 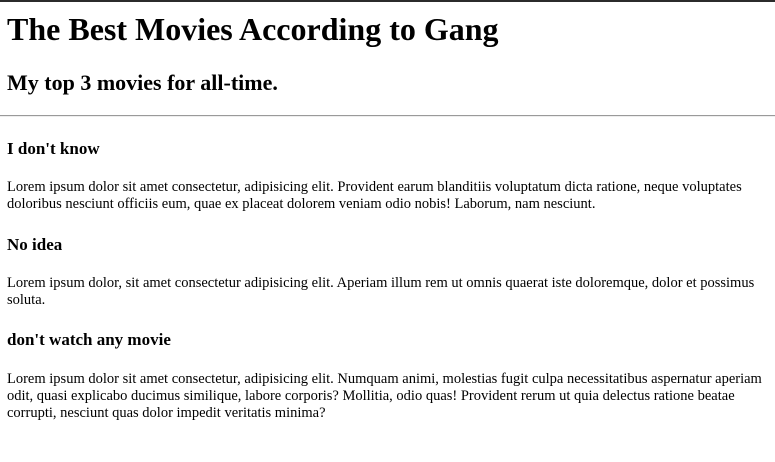 What do you see at coordinates (253, 29) in the screenshot?
I see `page-title: The Best Movies According to Gang` at bounding box center [253, 29].